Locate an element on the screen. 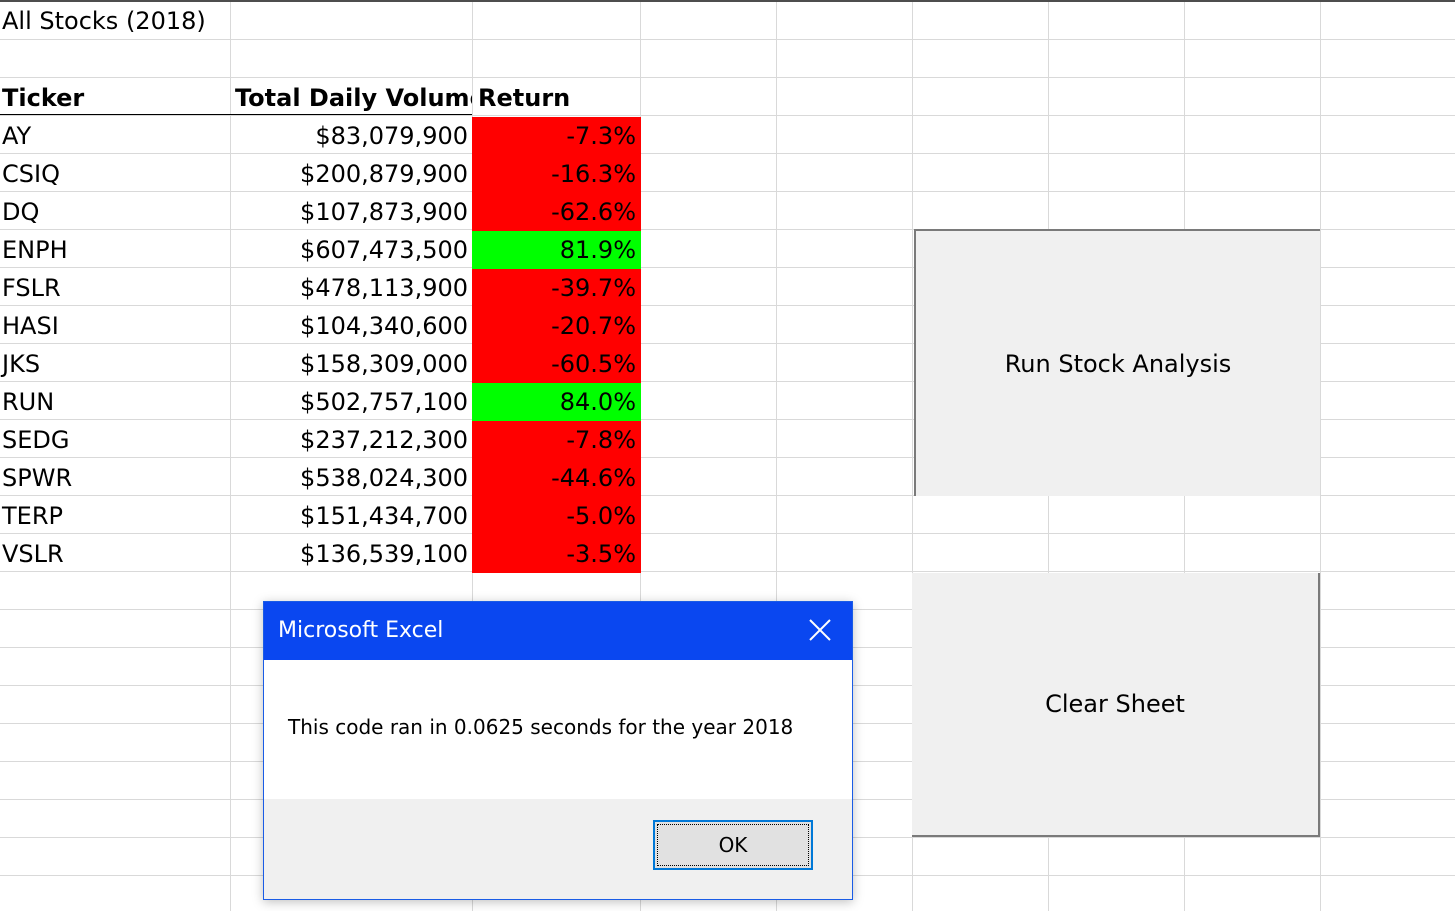 This screenshot has height=911, width=1455. volume-cell: $83,079,900 is located at coordinates (351, 136).